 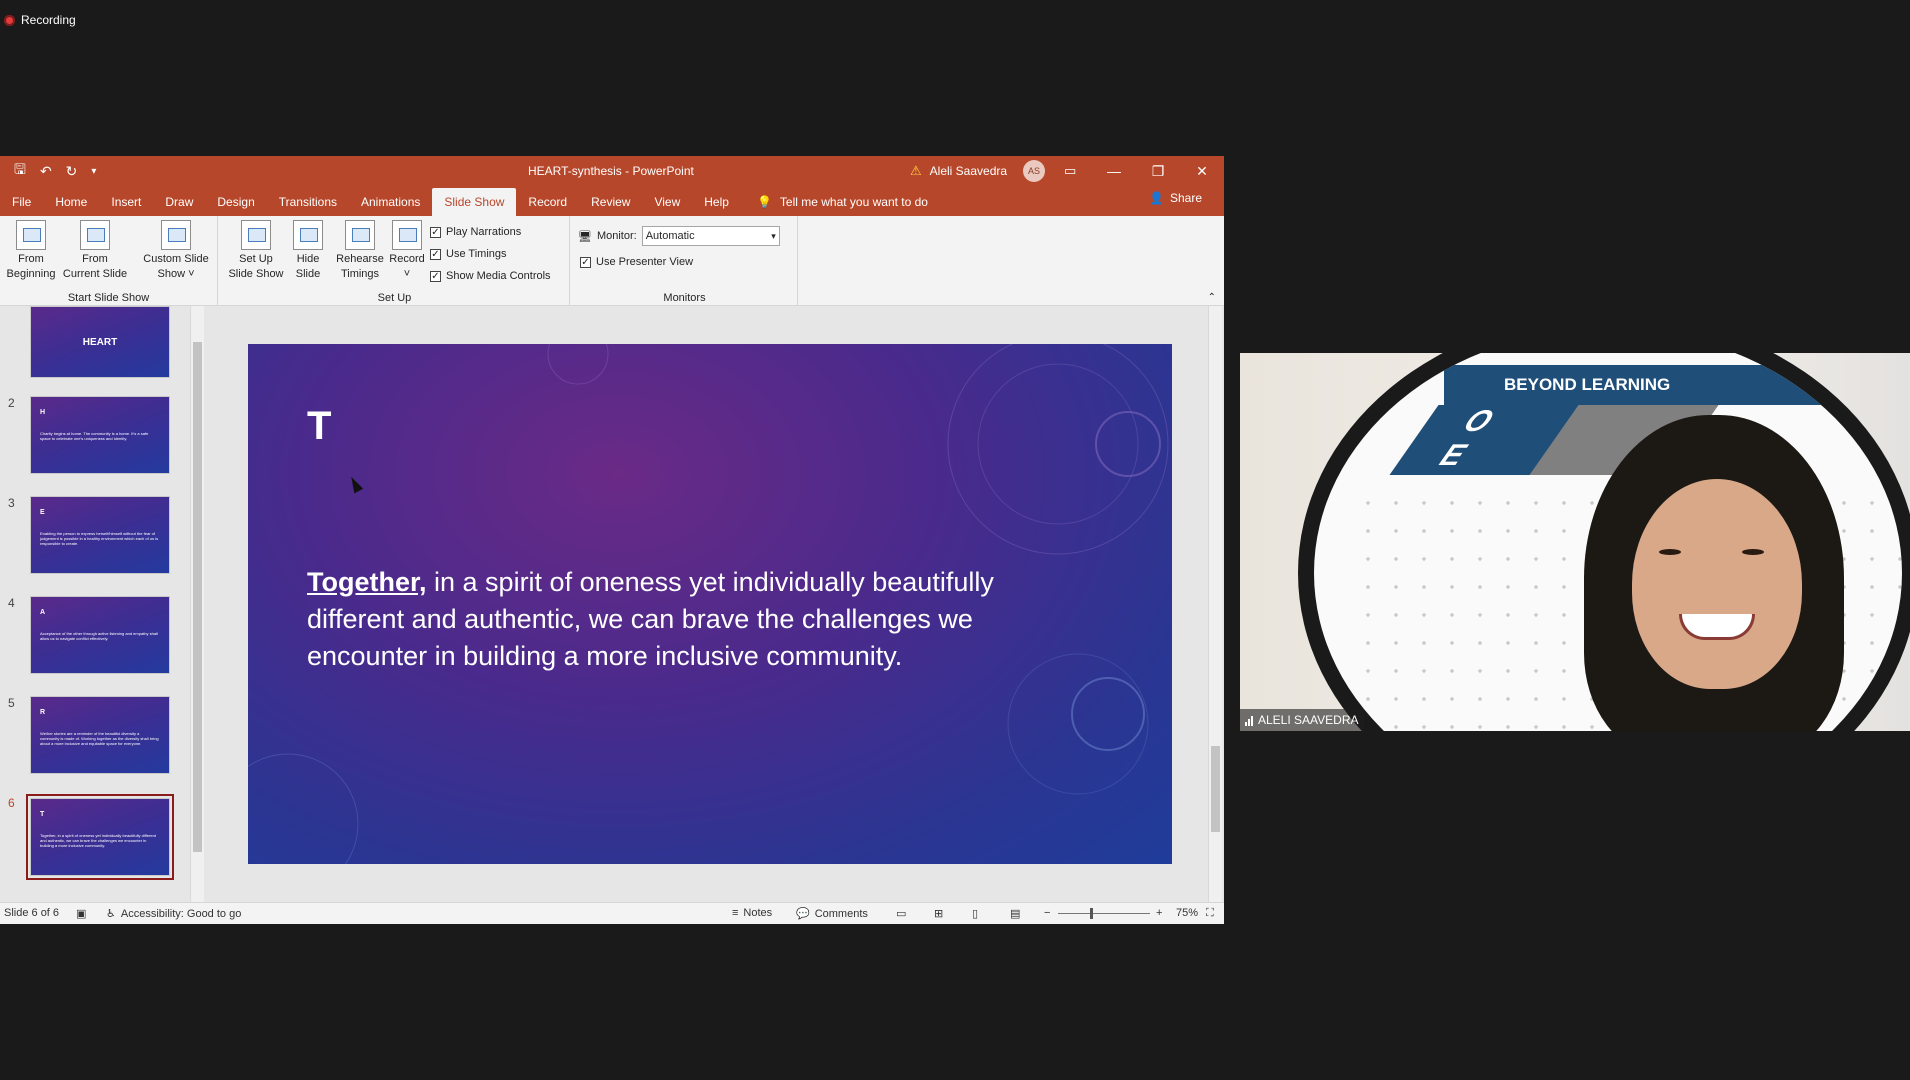 I want to click on slide-thumbnail-1: HEART, so click(x=100, y=342).